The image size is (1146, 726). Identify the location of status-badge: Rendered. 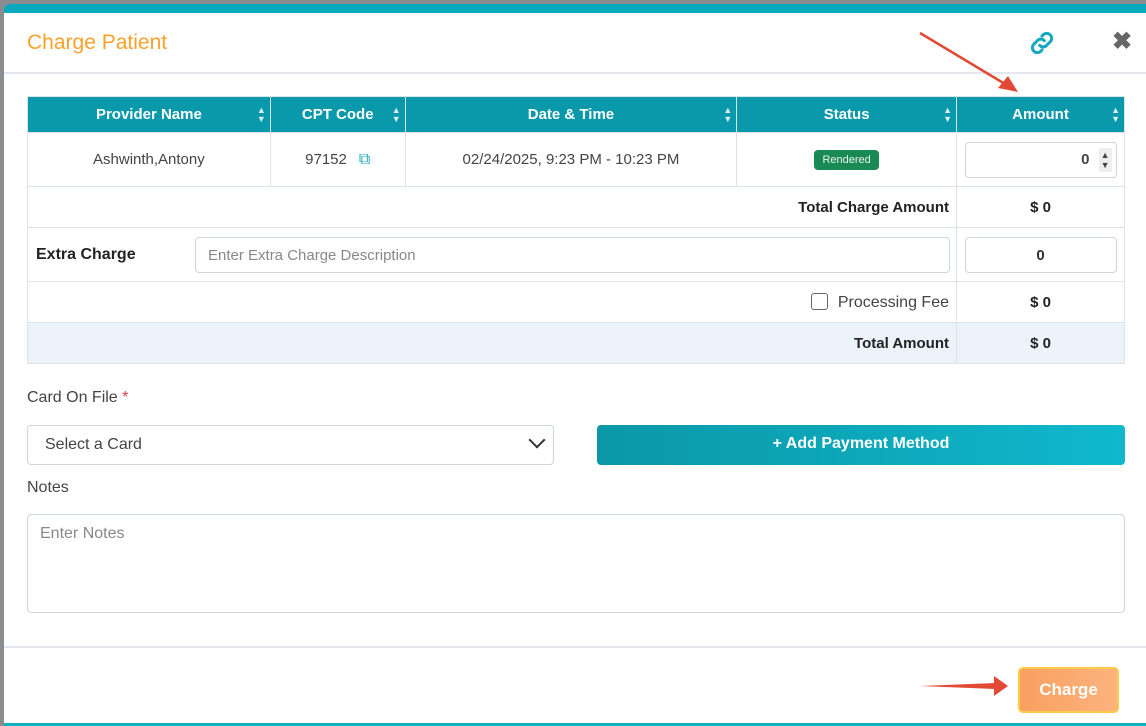
(846, 159).